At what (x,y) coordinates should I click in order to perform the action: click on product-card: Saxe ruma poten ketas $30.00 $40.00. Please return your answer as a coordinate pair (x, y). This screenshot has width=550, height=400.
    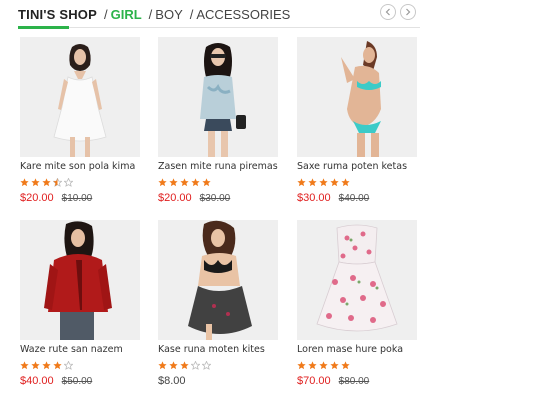
    Looking at the image, I should click on (358, 120).